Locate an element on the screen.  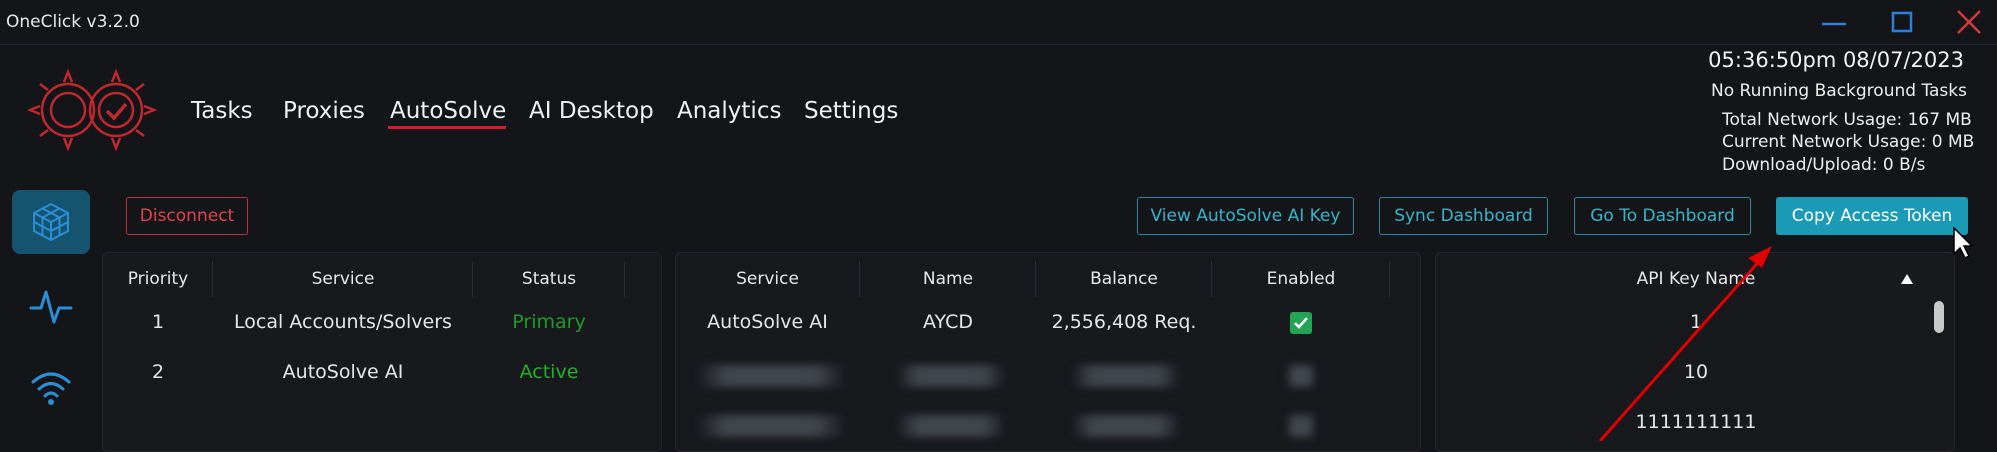
total-network-usage: Total Network Usage: 167 MB is located at coordinates (1847, 120).